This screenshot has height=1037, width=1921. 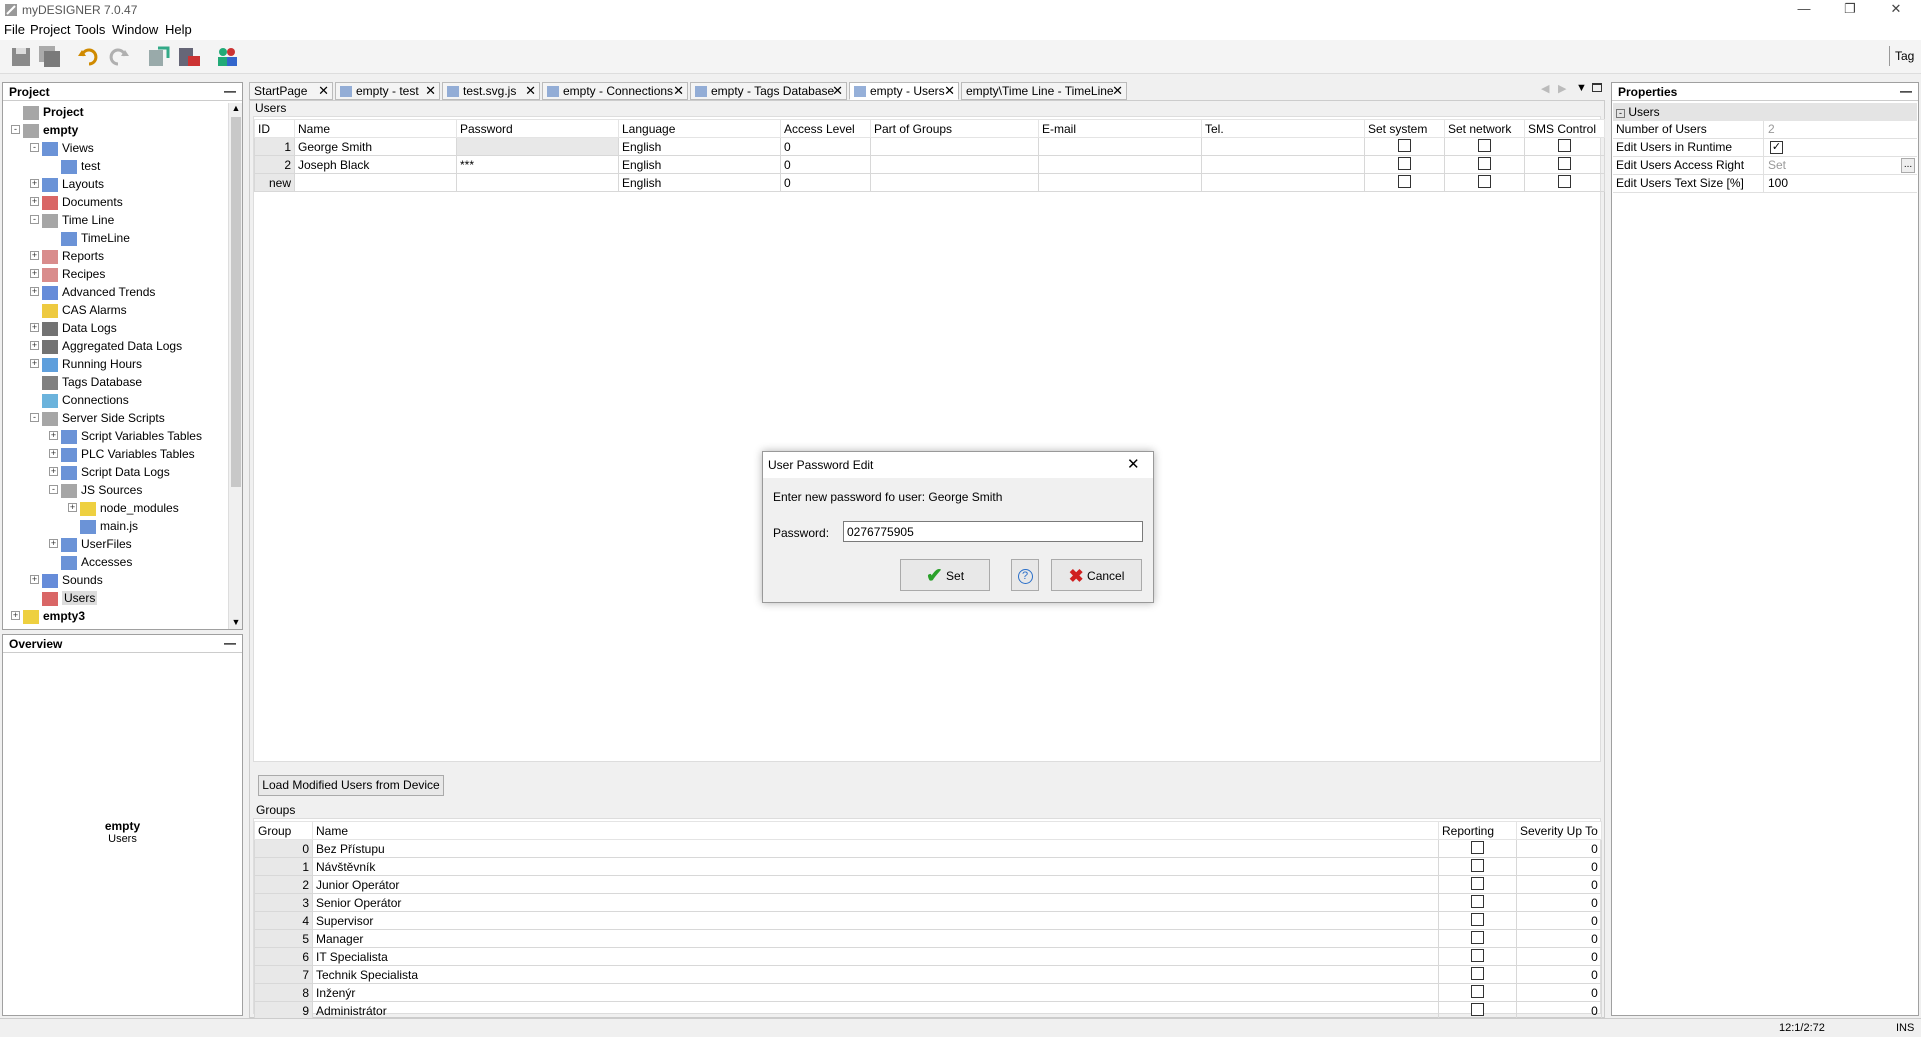 What do you see at coordinates (1776, 147) in the screenshot?
I see `edit-runtime-checkbox: ✓` at bounding box center [1776, 147].